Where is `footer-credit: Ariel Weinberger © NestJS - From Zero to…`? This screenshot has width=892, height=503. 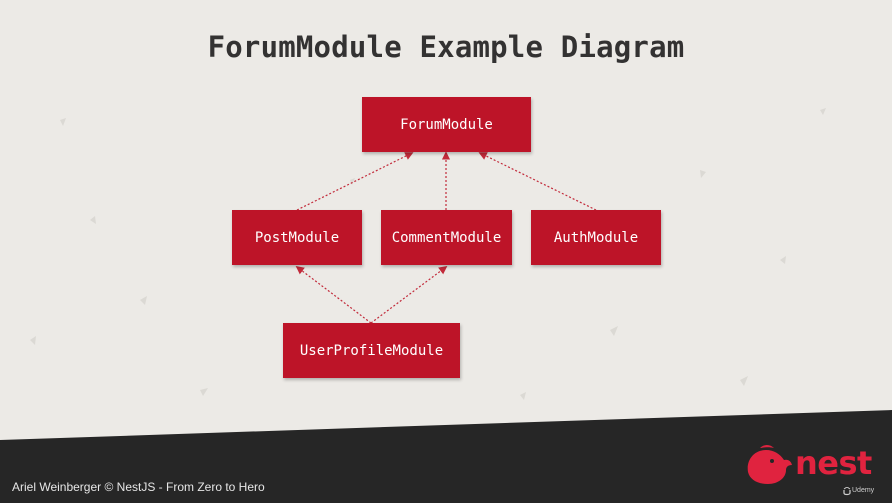
footer-credit: Ariel Weinberger © NestJS - From Zero to… is located at coordinates (138, 487).